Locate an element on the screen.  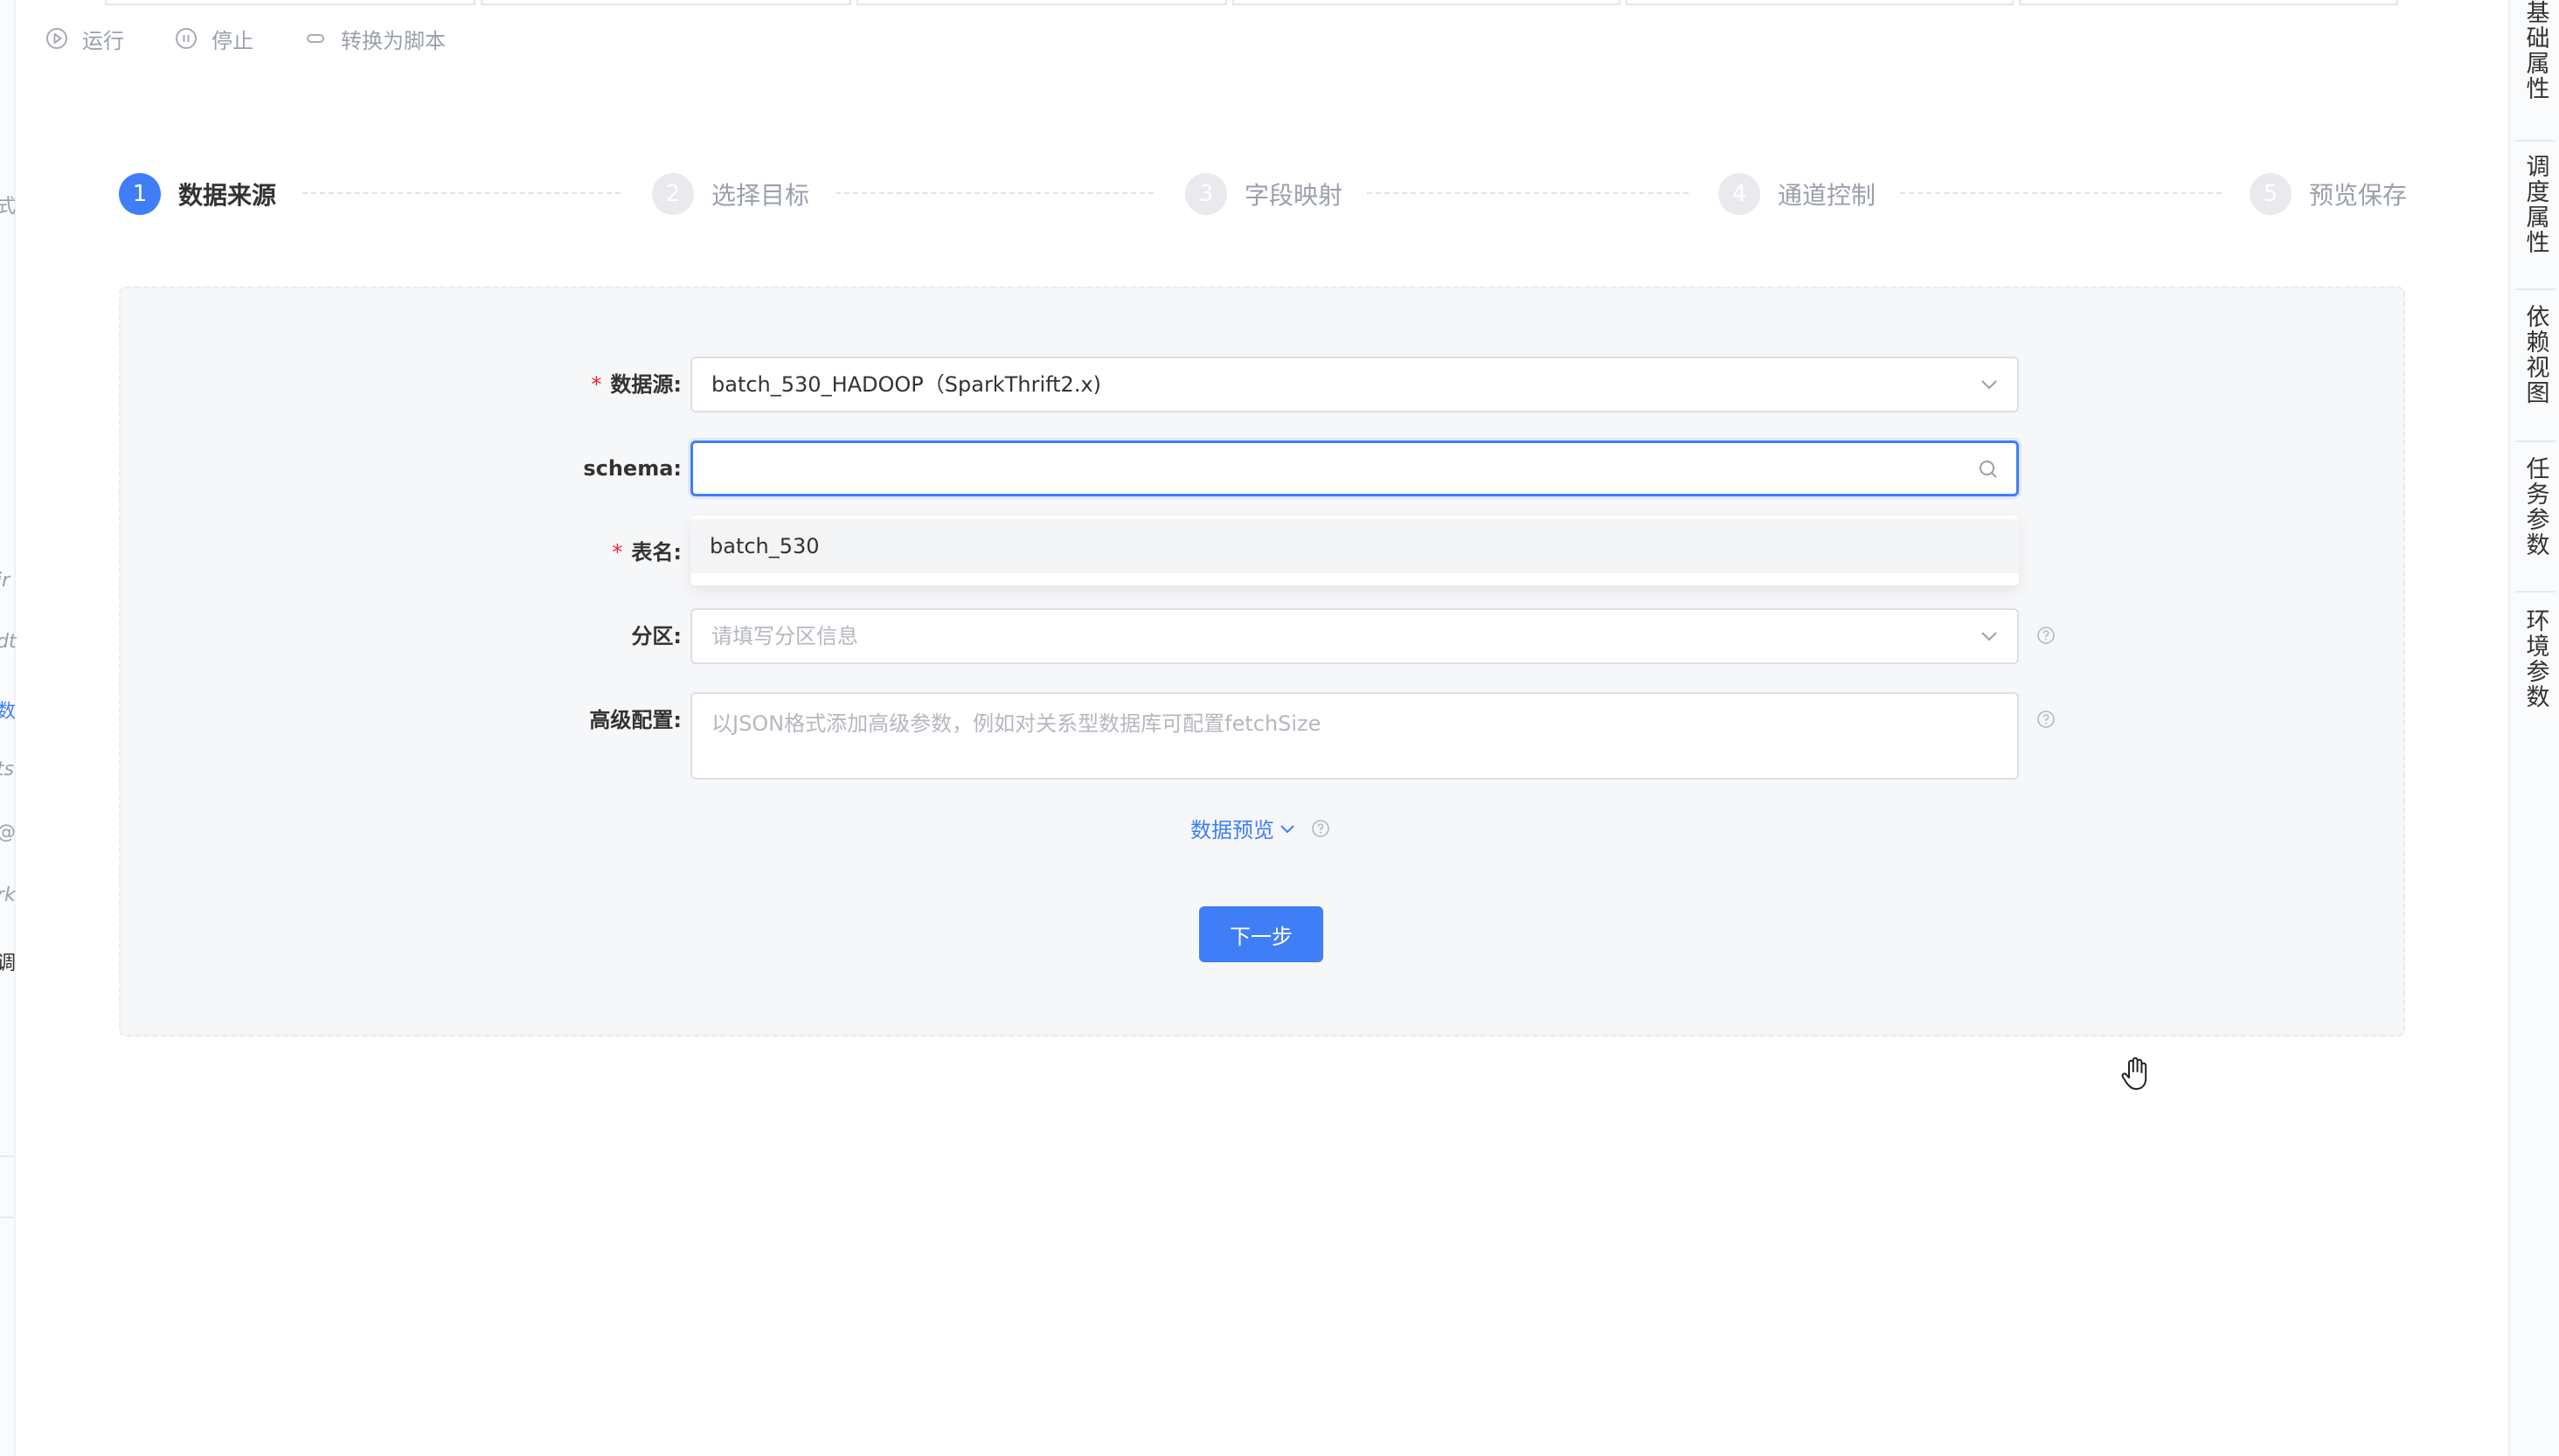
schema-search-input is located at coordinates (1354, 468).